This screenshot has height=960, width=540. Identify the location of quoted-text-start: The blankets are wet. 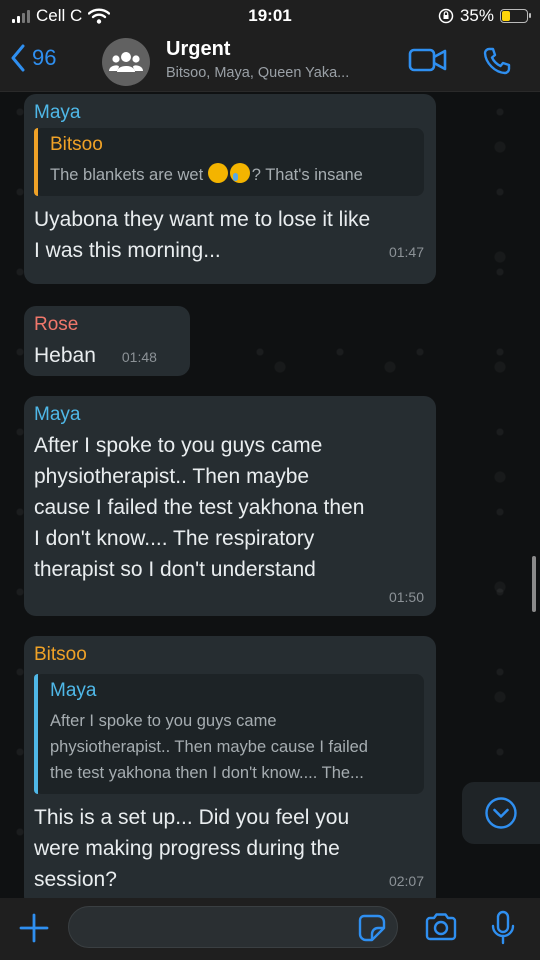
(127, 175).